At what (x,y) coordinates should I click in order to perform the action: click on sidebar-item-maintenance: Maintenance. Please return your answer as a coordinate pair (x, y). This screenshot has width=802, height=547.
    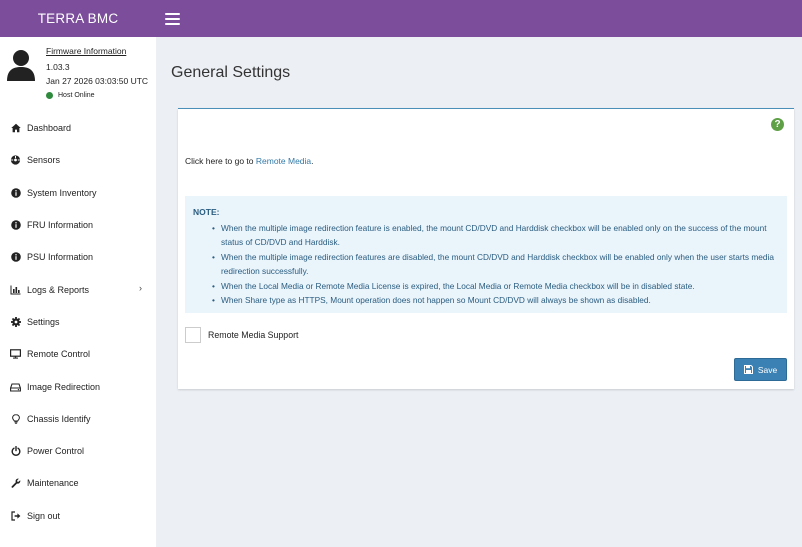
    Looking at the image, I should click on (78, 483).